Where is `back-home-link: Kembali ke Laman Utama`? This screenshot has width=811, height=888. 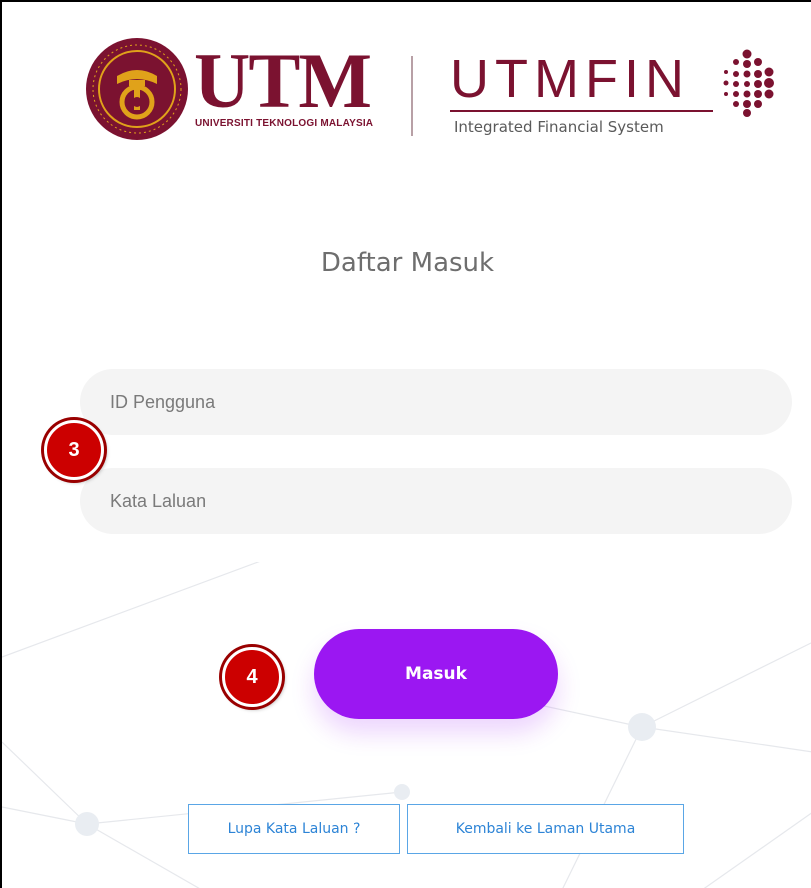 back-home-link: Kembali ke Laman Utama is located at coordinates (545, 829).